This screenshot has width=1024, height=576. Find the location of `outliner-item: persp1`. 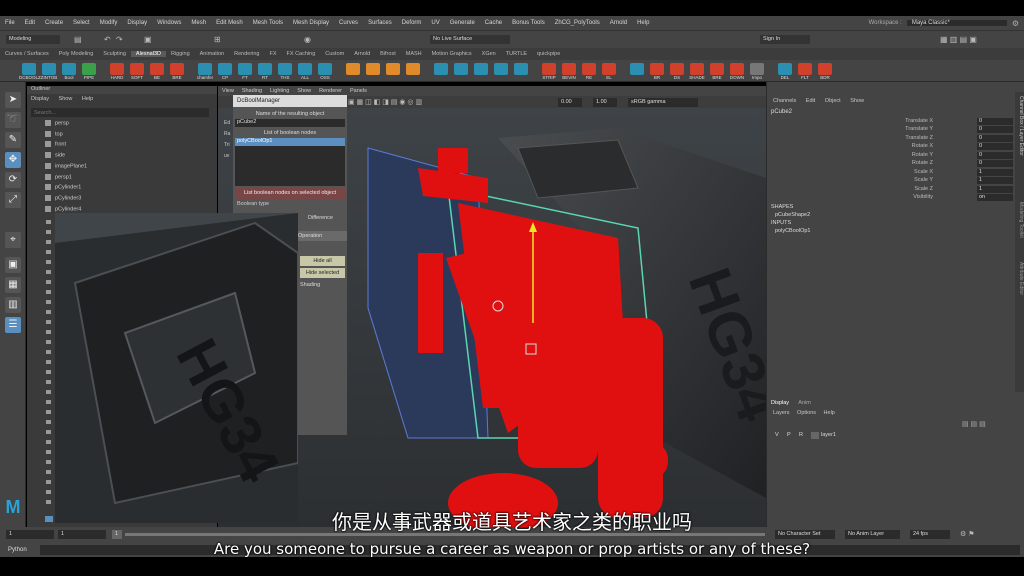

outliner-item: persp1 is located at coordinates (122, 179).